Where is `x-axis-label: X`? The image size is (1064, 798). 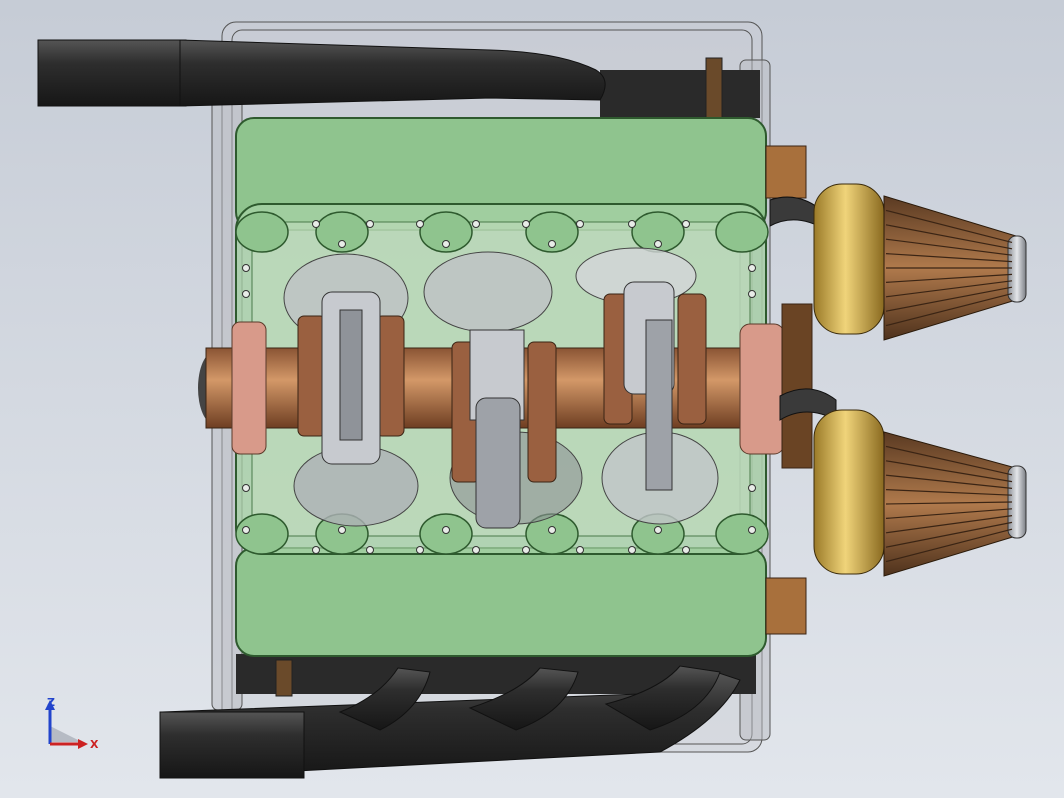
x-axis-label: X is located at coordinates (94, 744).